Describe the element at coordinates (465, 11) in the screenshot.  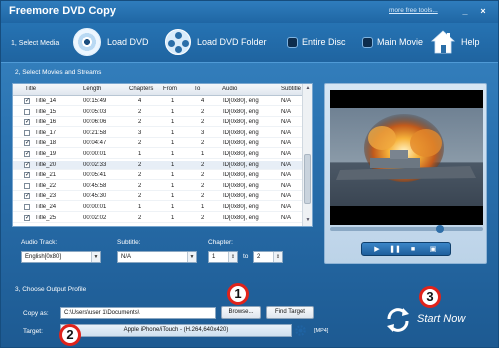
I see `minimize-button: _` at that location.